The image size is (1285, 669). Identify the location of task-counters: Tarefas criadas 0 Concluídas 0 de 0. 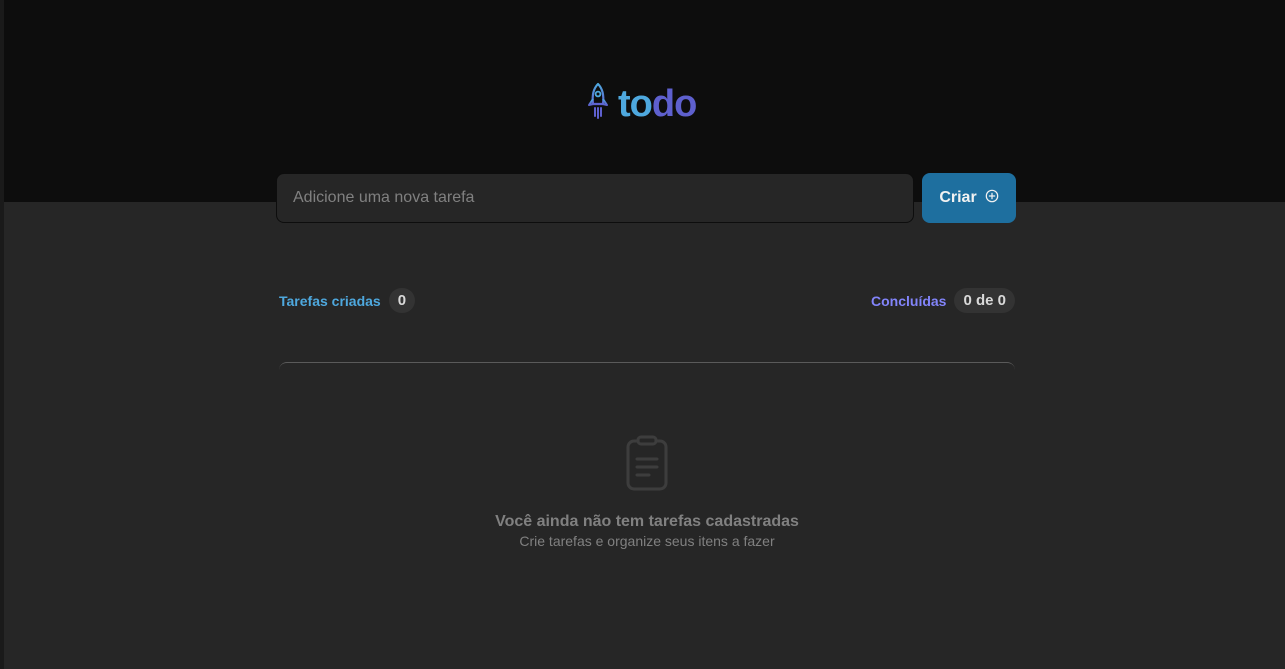
(647, 300).